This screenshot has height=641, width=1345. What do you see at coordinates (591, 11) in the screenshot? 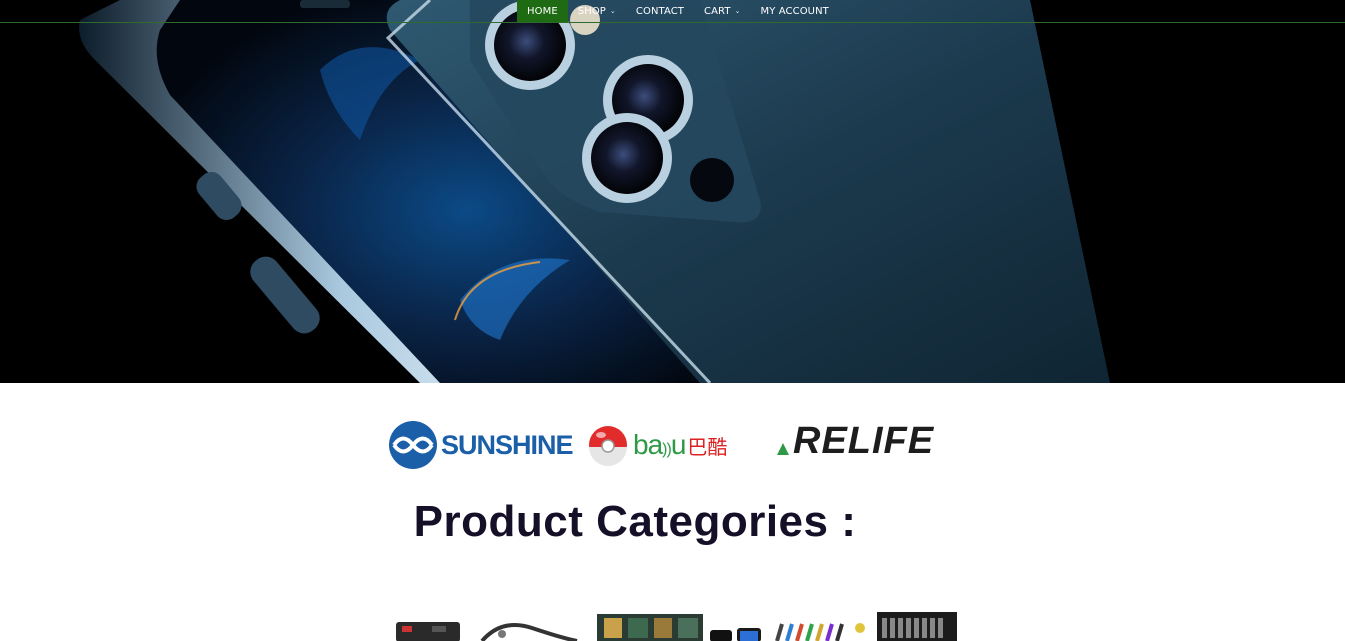
I see `nav-shop-label: SHOP` at bounding box center [591, 11].